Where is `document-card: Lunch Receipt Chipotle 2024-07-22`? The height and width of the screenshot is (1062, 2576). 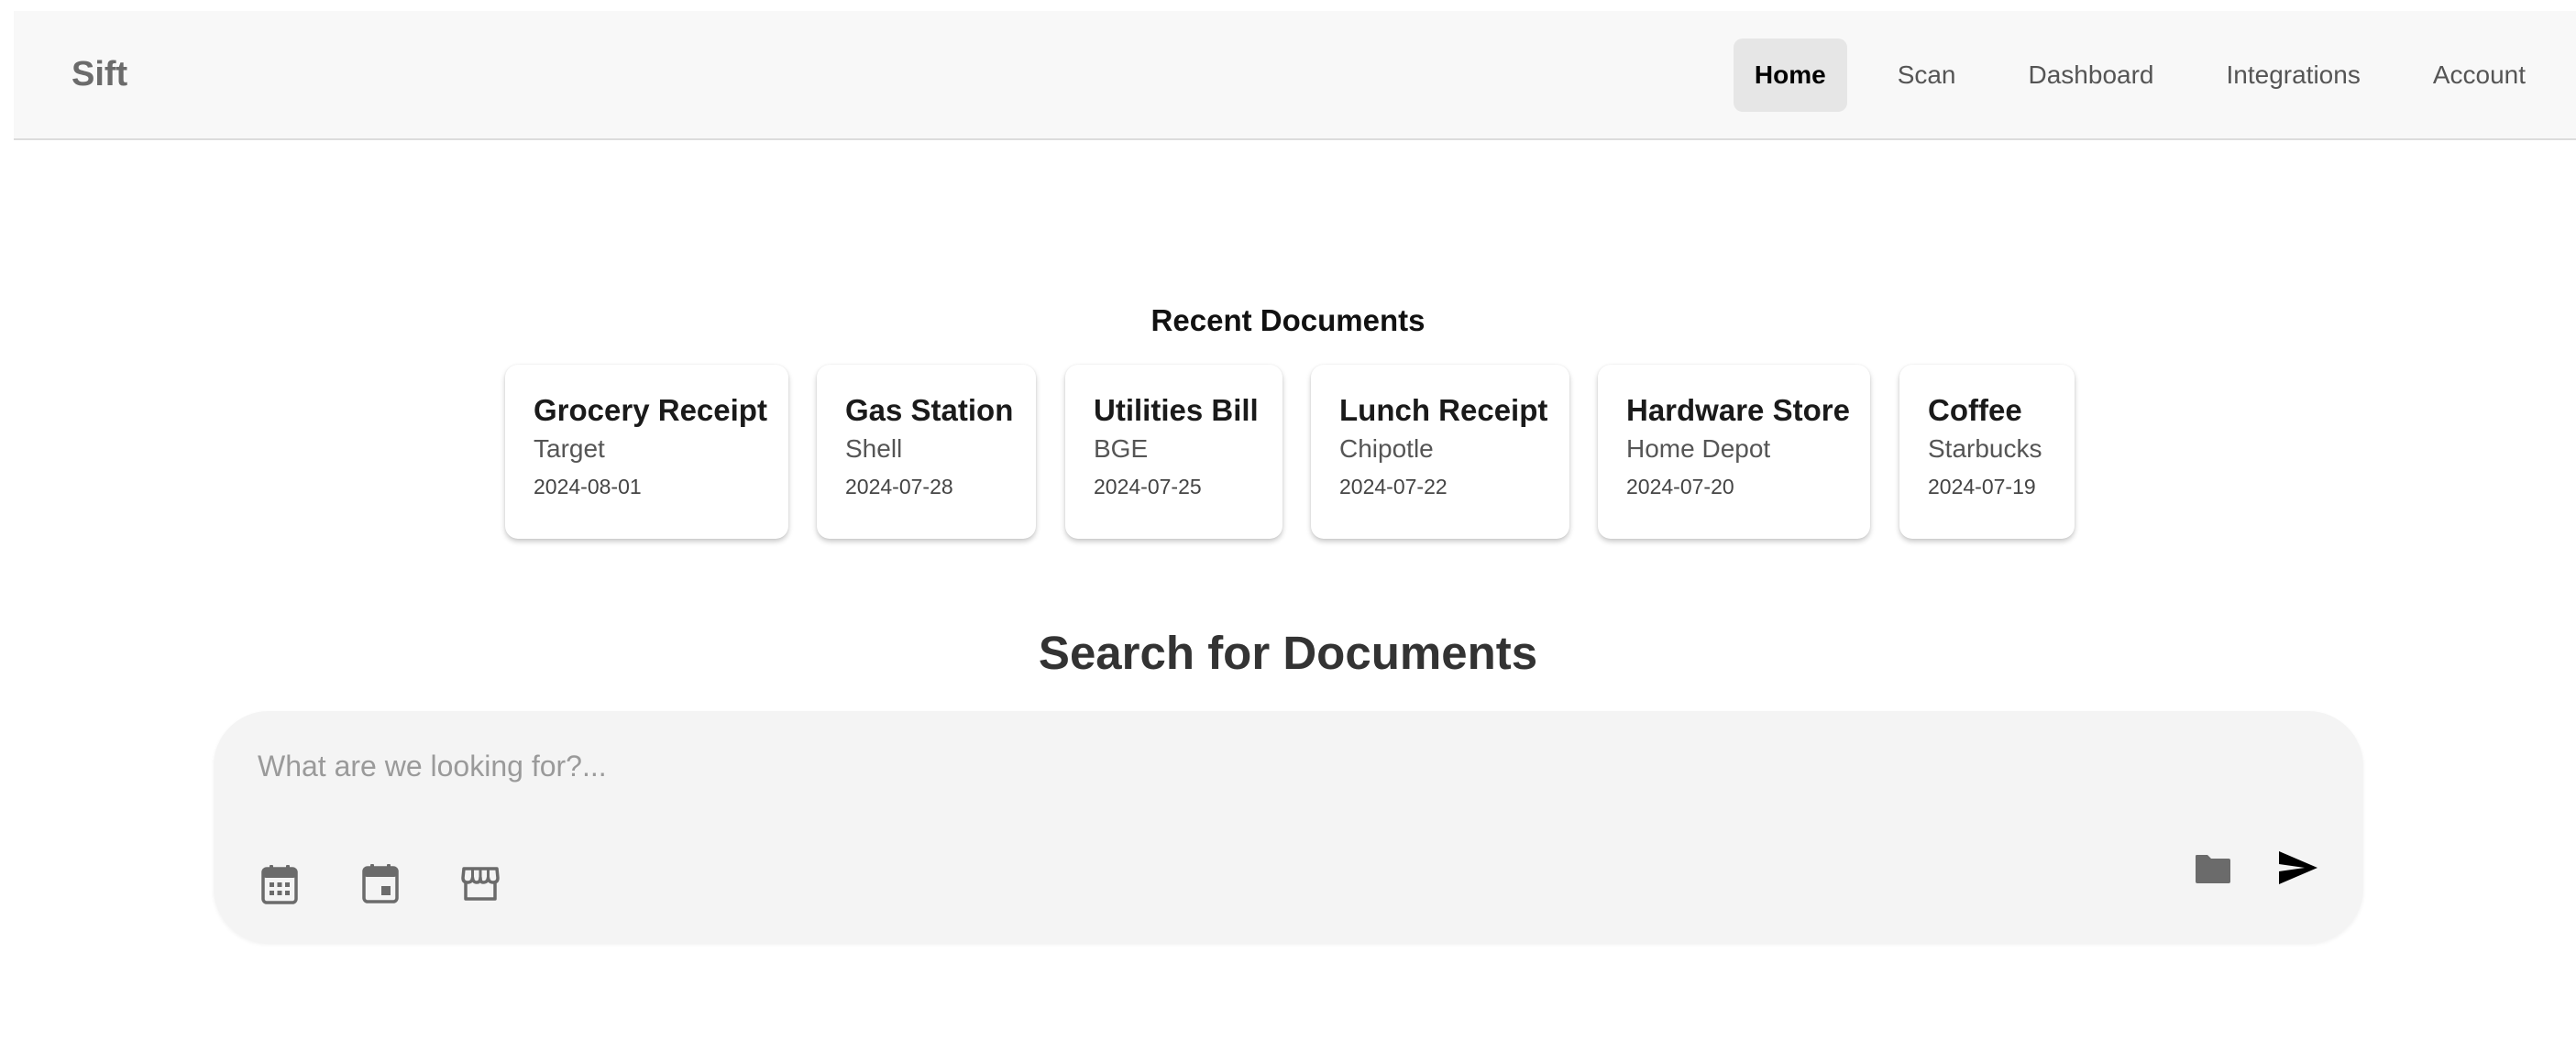 document-card: Lunch Receipt Chipotle 2024-07-22 is located at coordinates (1440, 452).